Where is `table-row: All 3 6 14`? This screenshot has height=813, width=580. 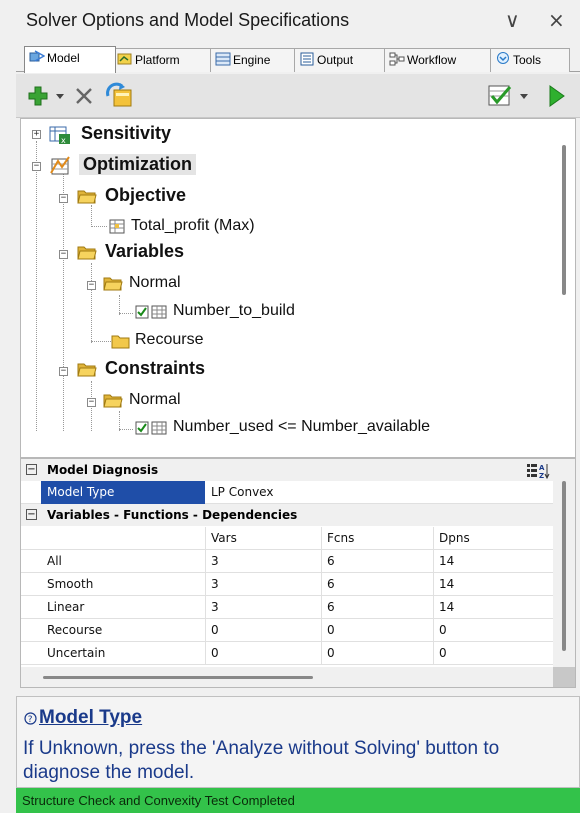 table-row: All 3 6 14 is located at coordinates (288, 561).